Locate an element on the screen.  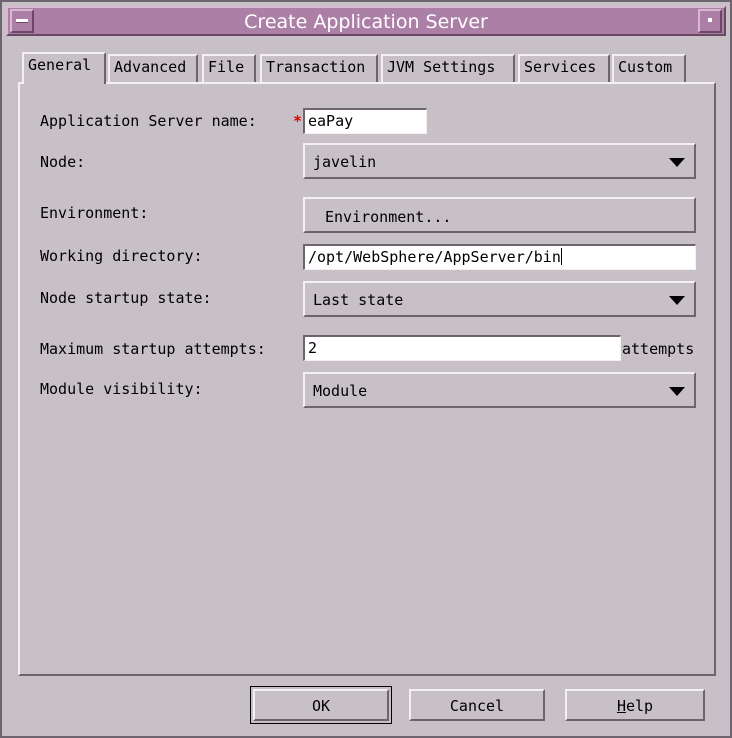
module-visibility-select: Module is located at coordinates (499, 390).